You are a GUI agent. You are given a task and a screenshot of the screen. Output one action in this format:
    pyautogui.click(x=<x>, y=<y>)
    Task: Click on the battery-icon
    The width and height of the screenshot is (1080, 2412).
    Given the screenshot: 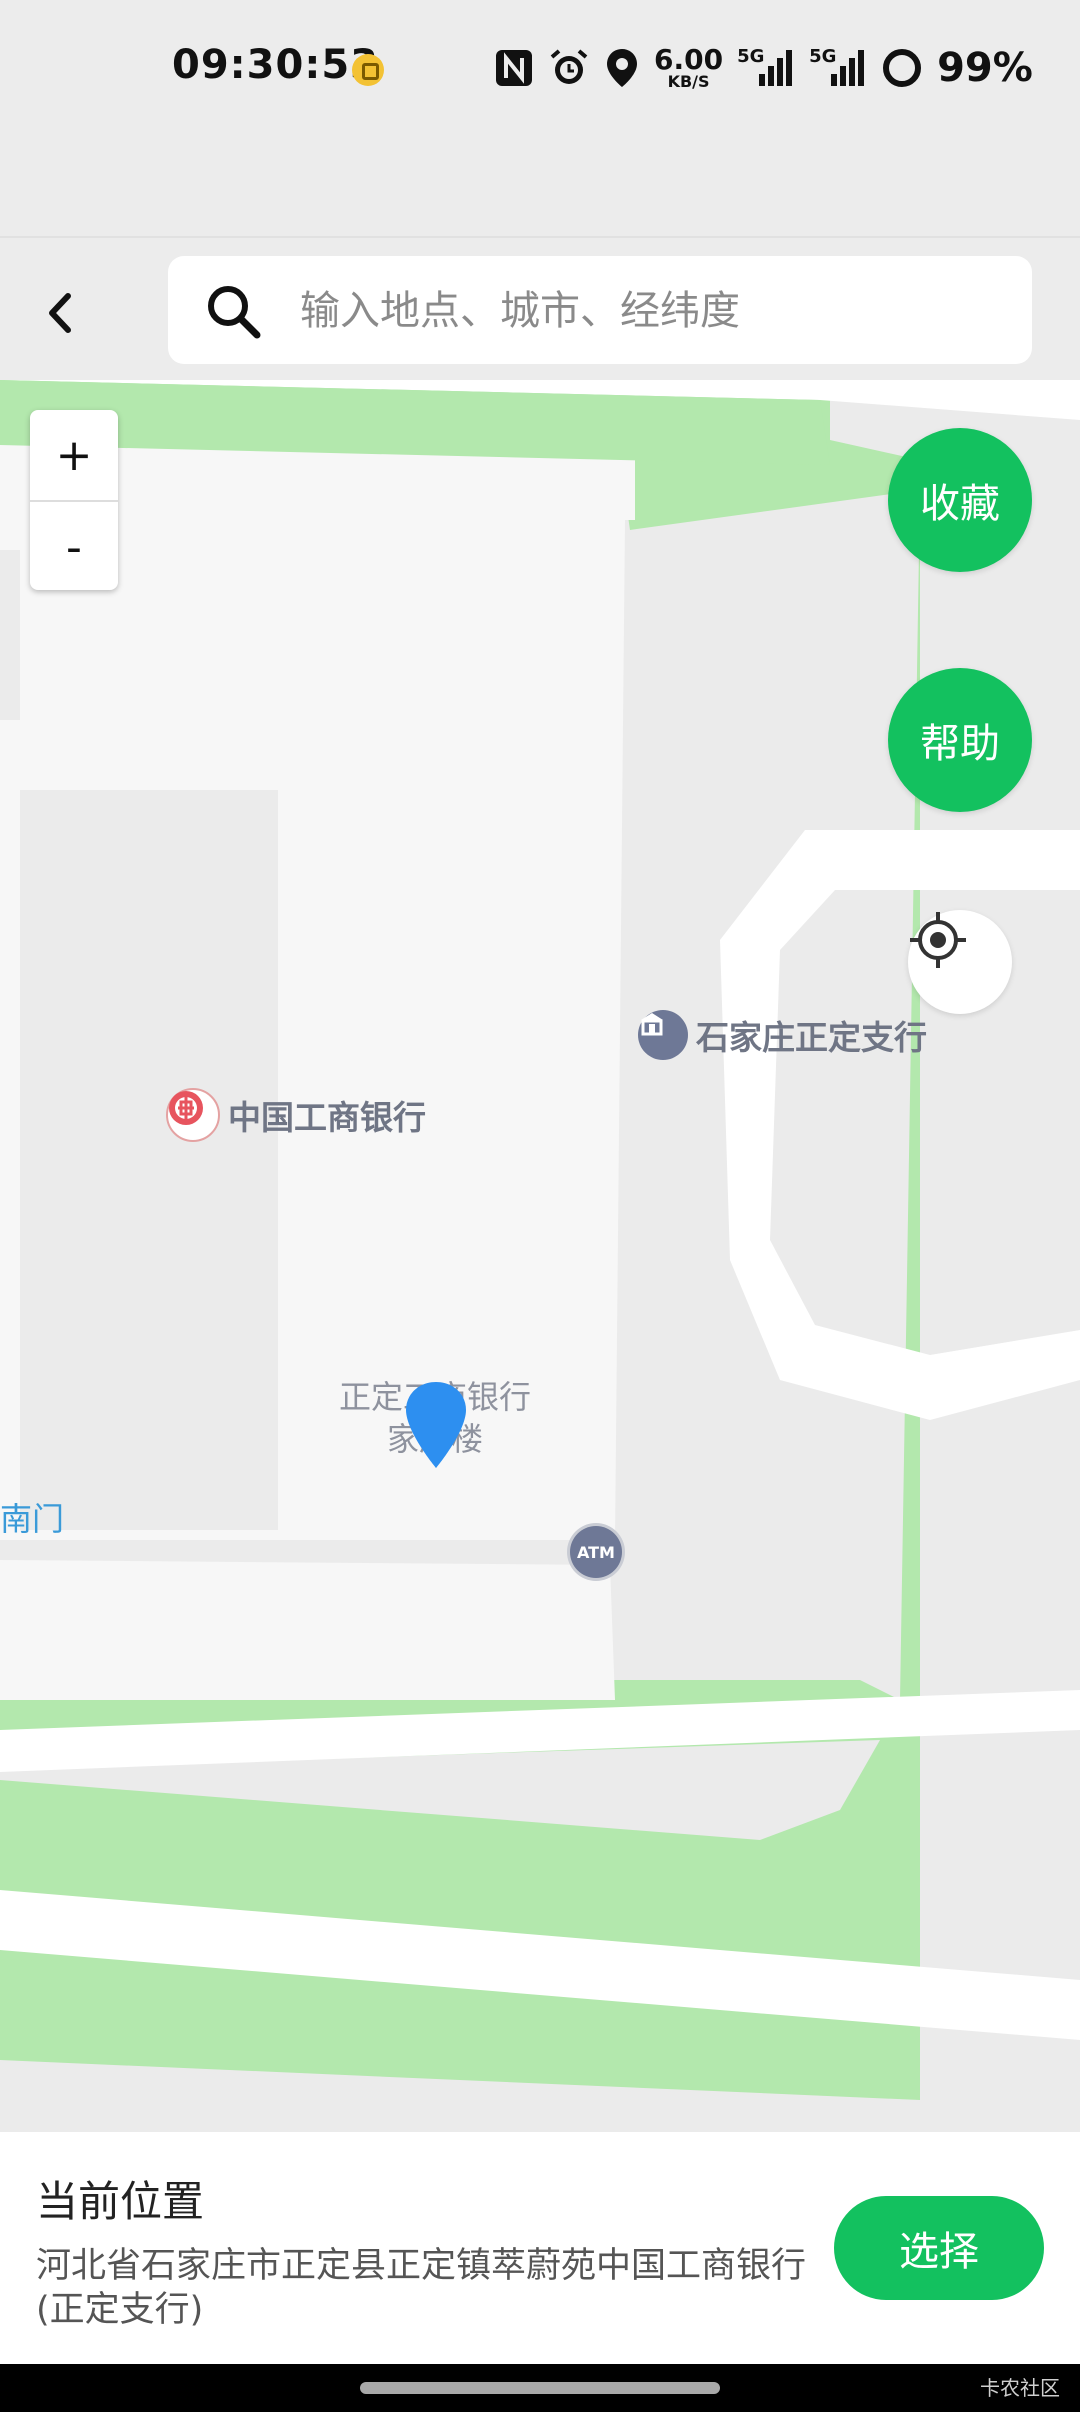 What is the action you would take?
    pyautogui.click(x=902, y=68)
    